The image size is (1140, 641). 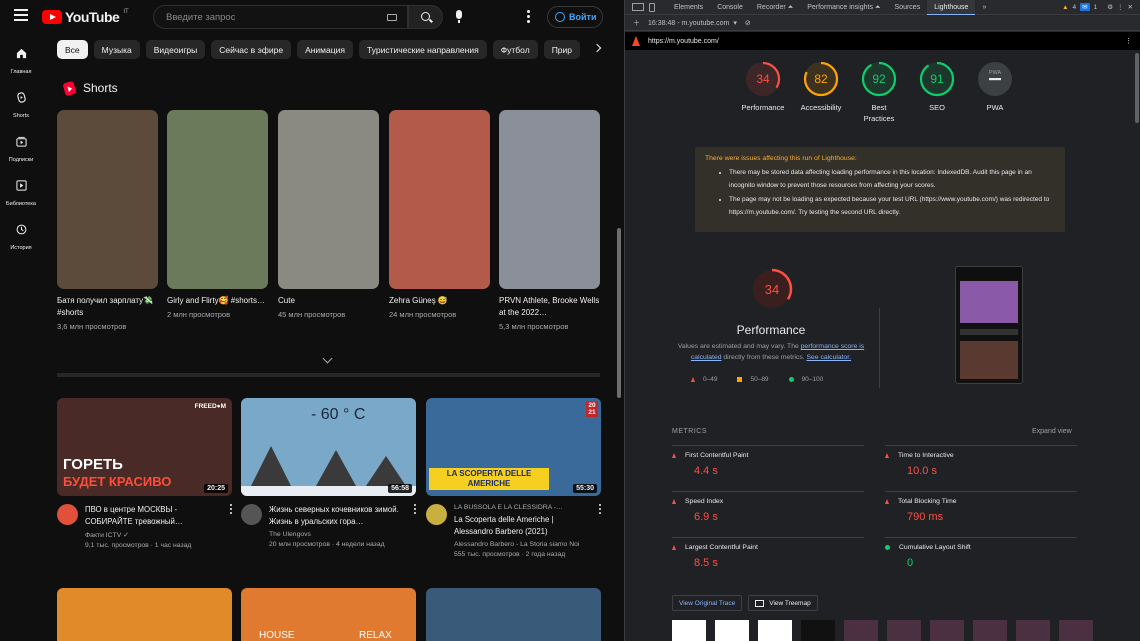 What do you see at coordinates (821, 86) in the screenshot?
I see `score-gauge: 82 Accessibility` at bounding box center [821, 86].